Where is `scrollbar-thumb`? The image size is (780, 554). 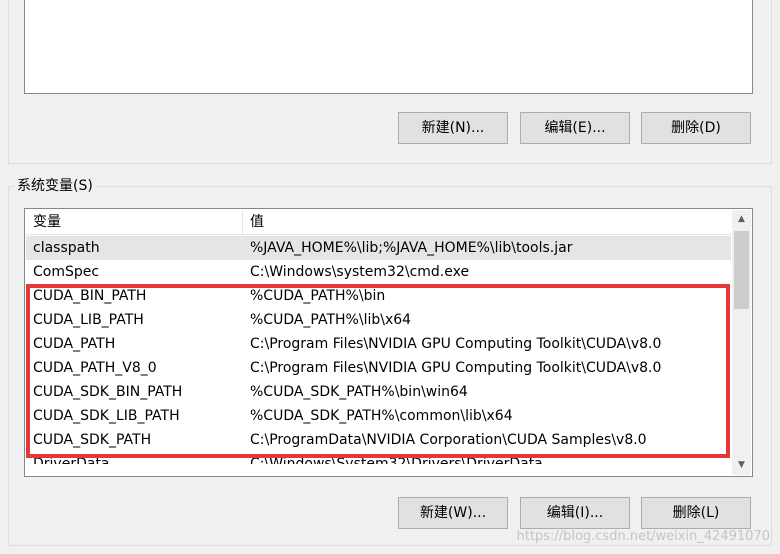 scrollbar-thumb is located at coordinates (741, 270).